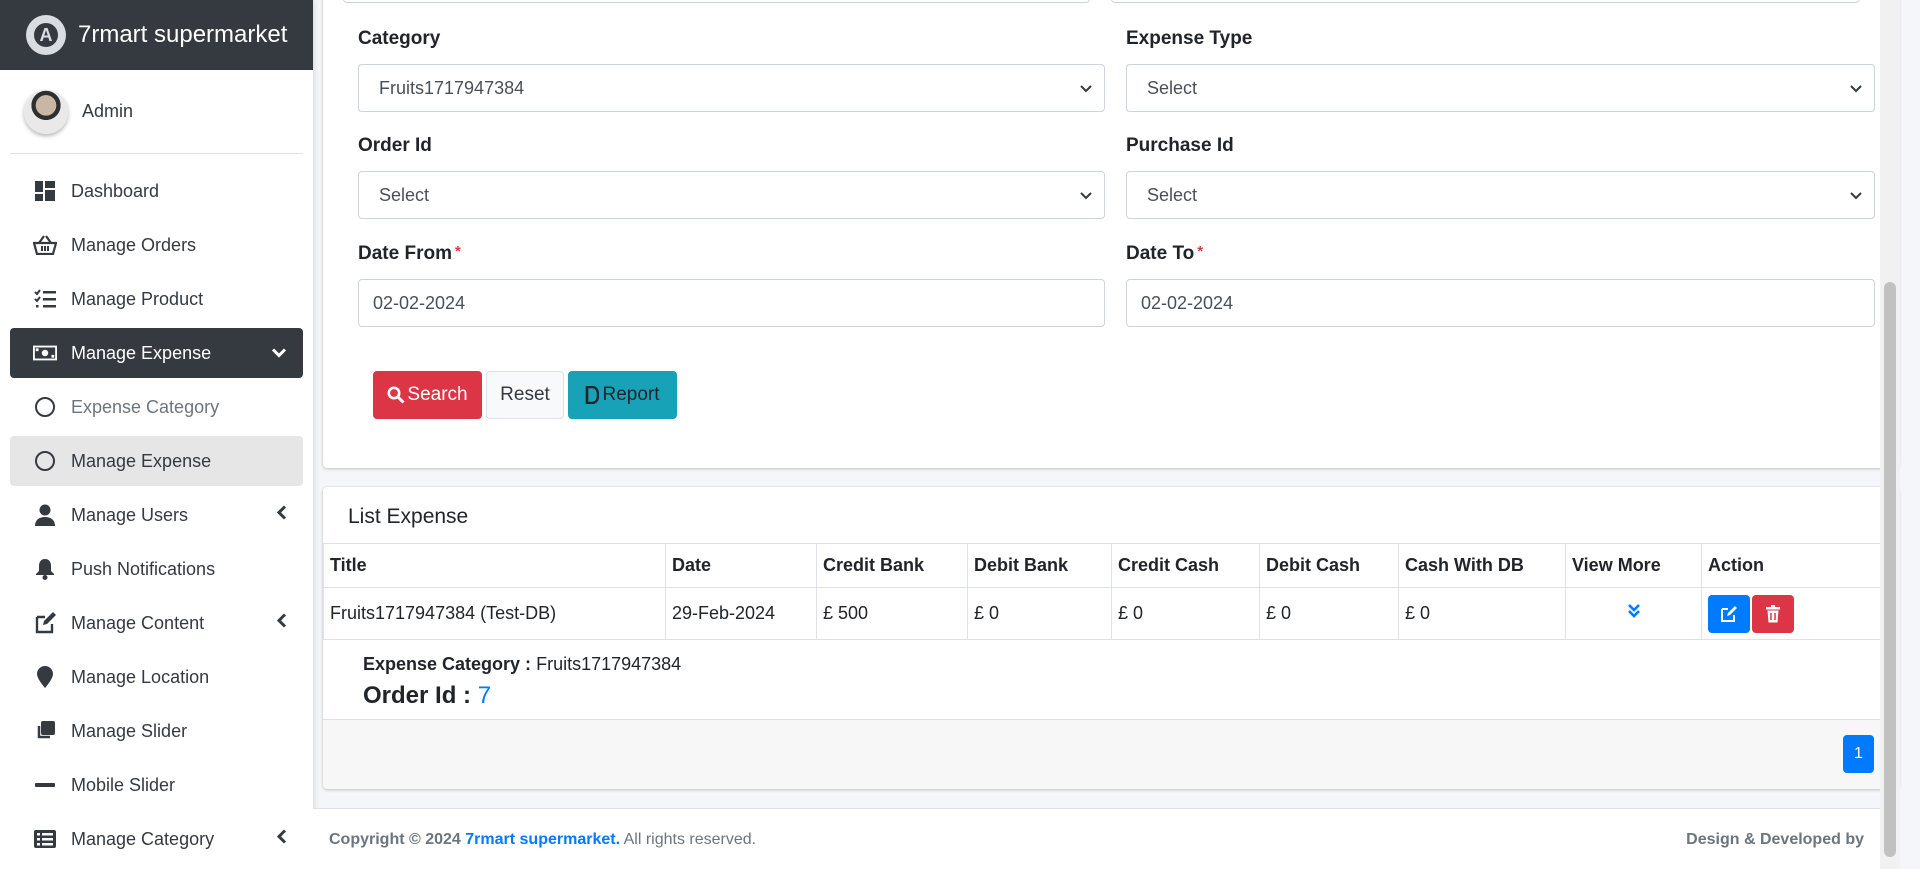 This screenshot has height=869, width=1920. Describe the element at coordinates (141, 460) in the screenshot. I see `sidebar-item-label: Manage Expense` at that location.